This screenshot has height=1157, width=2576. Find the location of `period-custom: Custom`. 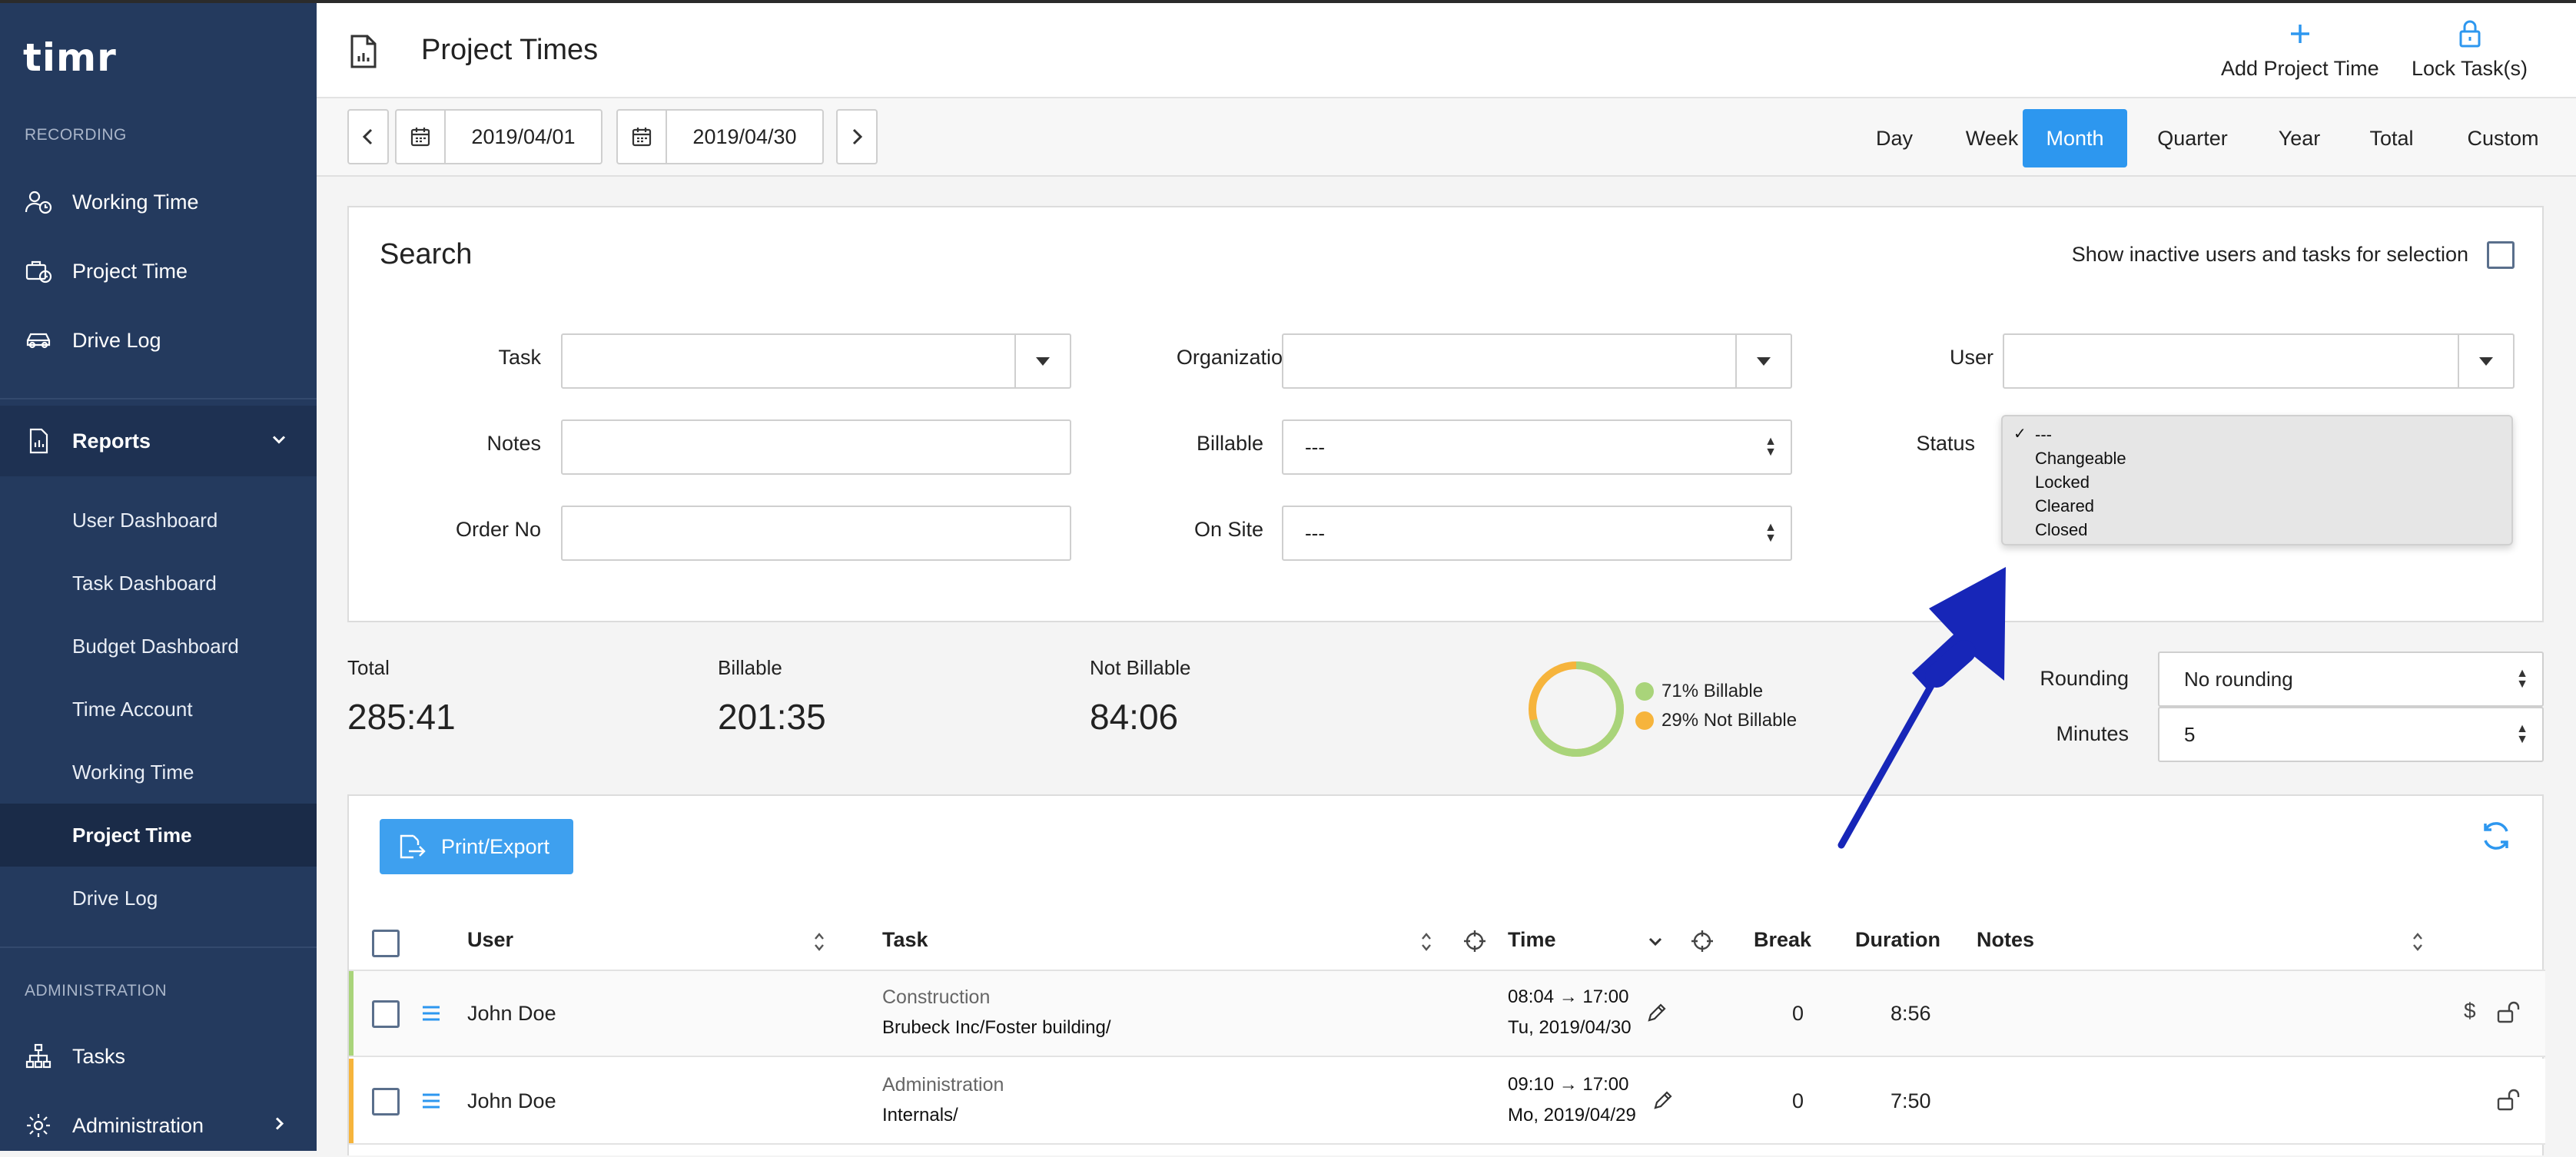

period-custom: Custom is located at coordinates (2503, 138).